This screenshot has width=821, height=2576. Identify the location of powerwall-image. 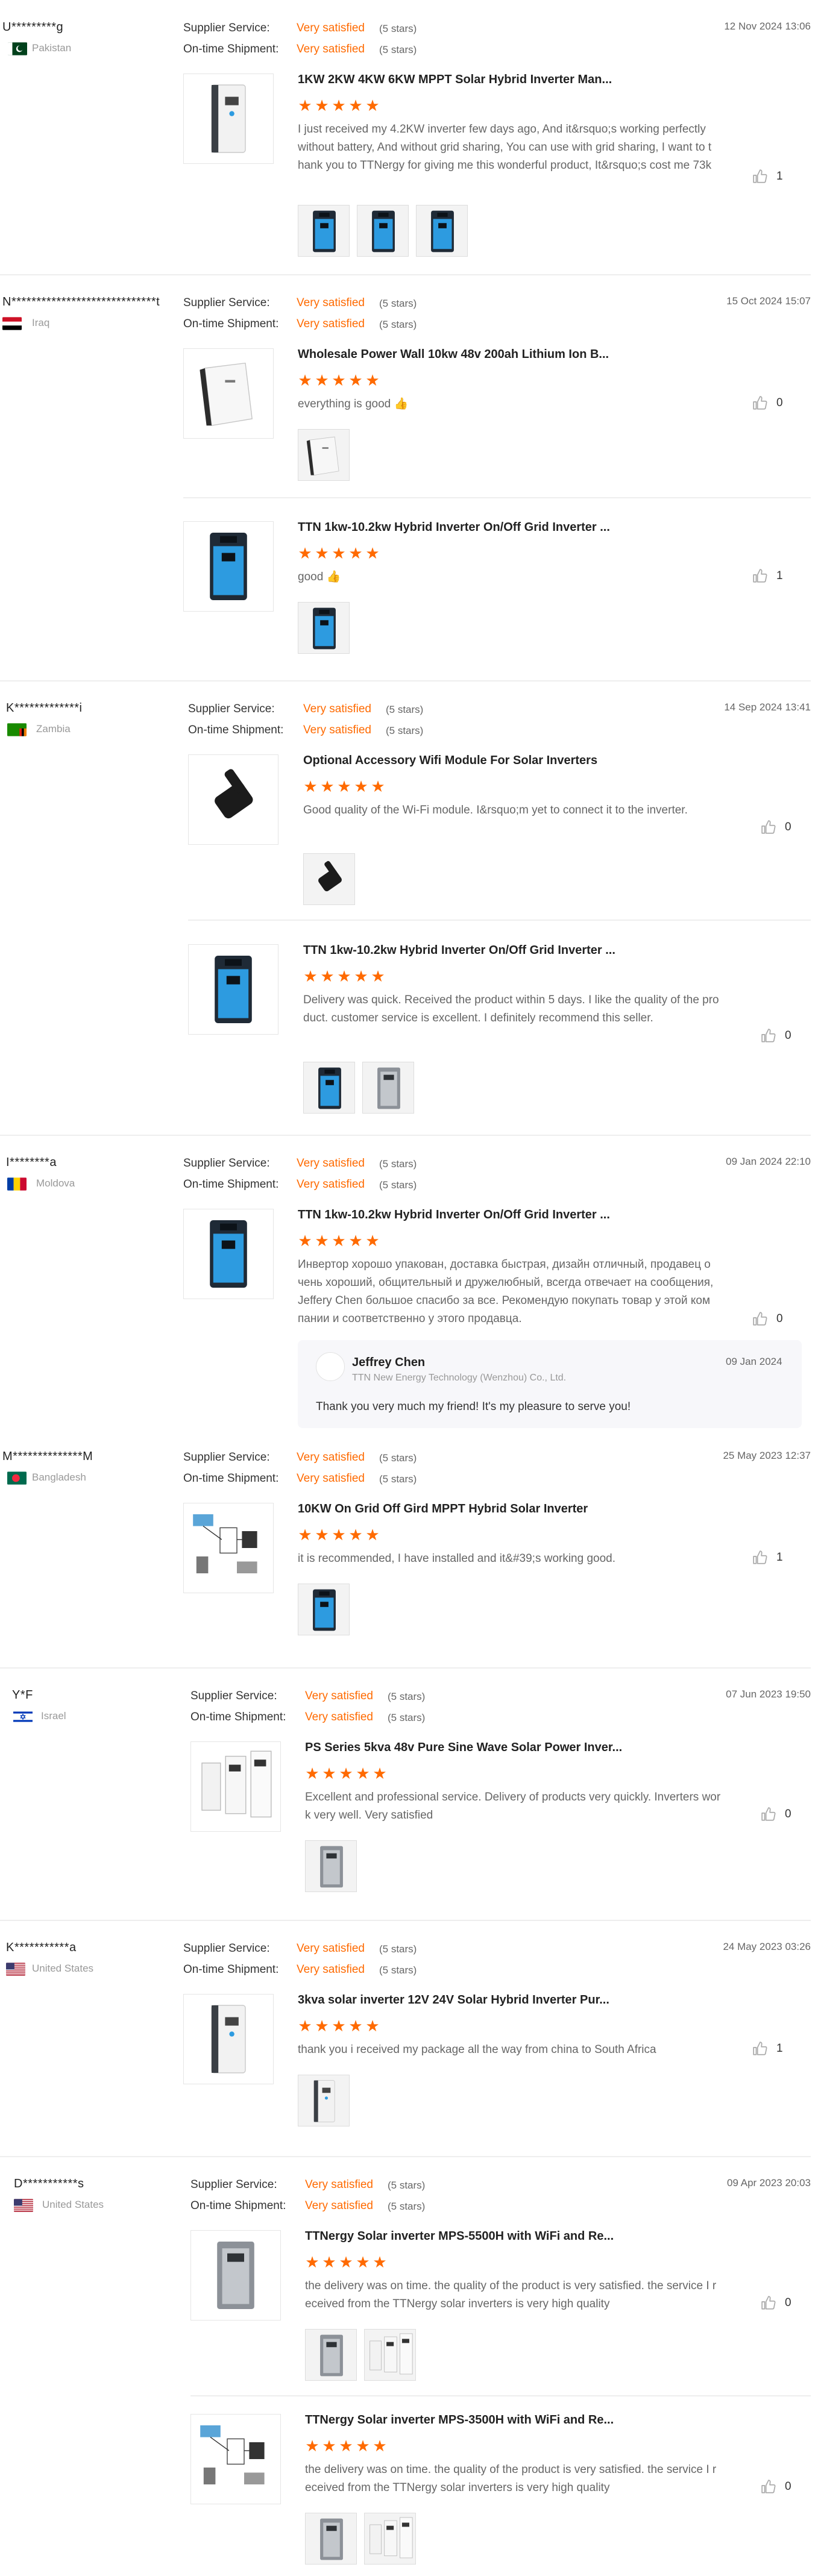
(228, 393).